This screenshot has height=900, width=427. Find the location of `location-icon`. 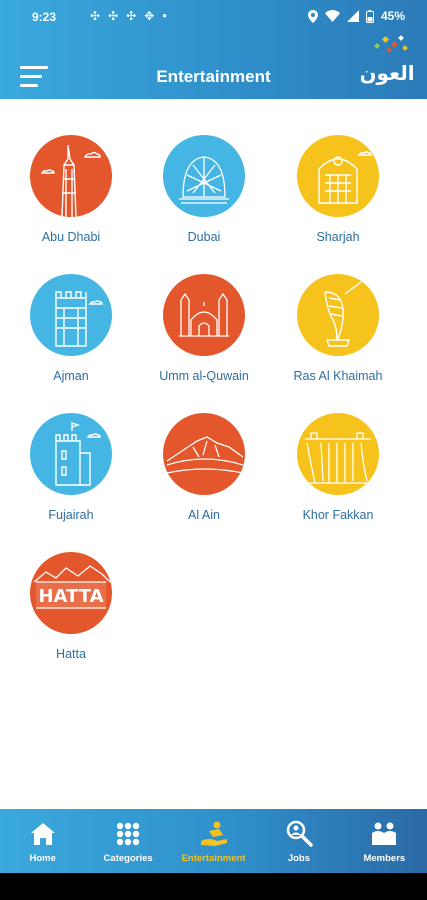

location-icon is located at coordinates (312, 16).